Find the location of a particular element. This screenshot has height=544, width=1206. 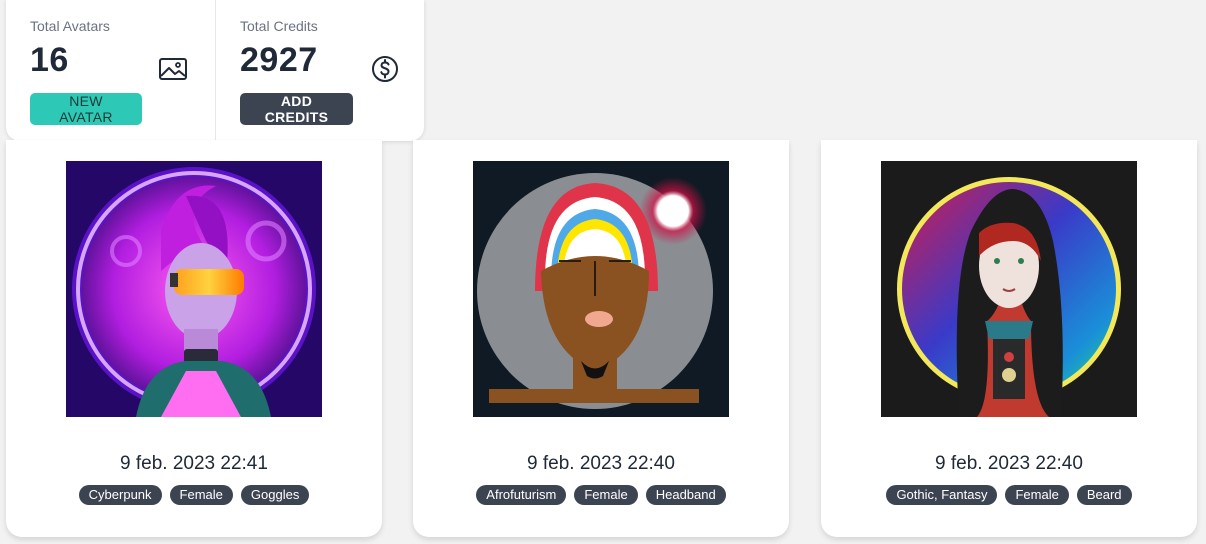

tag-list: Gothic, Fantasy Female Beard is located at coordinates (1009, 495).